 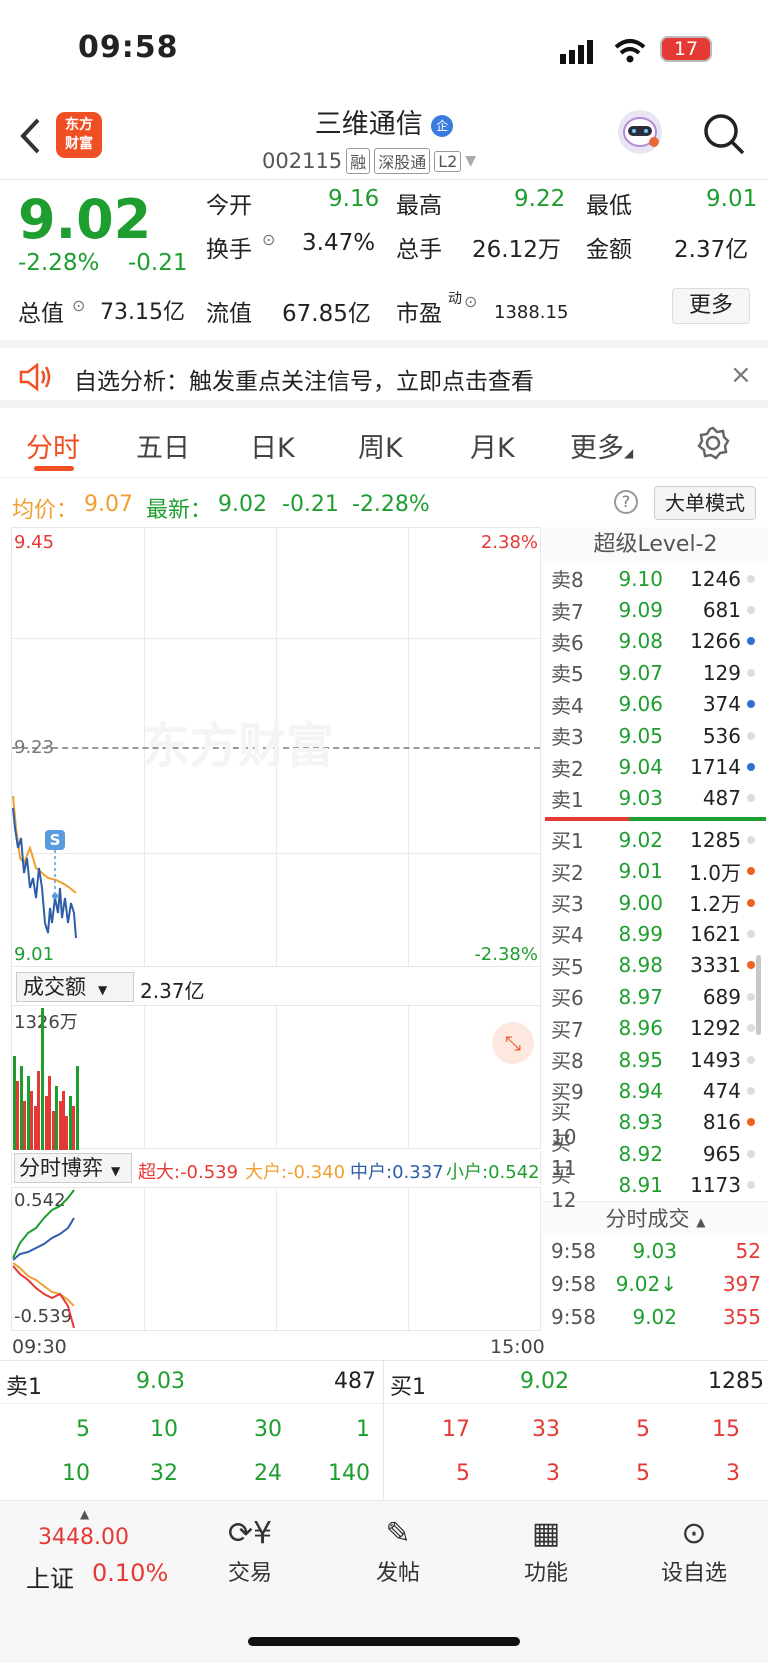 What do you see at coordinates (721, 1153) in the screenshot?
I see `level-volume: 965` at bounding box center [721, 1153].